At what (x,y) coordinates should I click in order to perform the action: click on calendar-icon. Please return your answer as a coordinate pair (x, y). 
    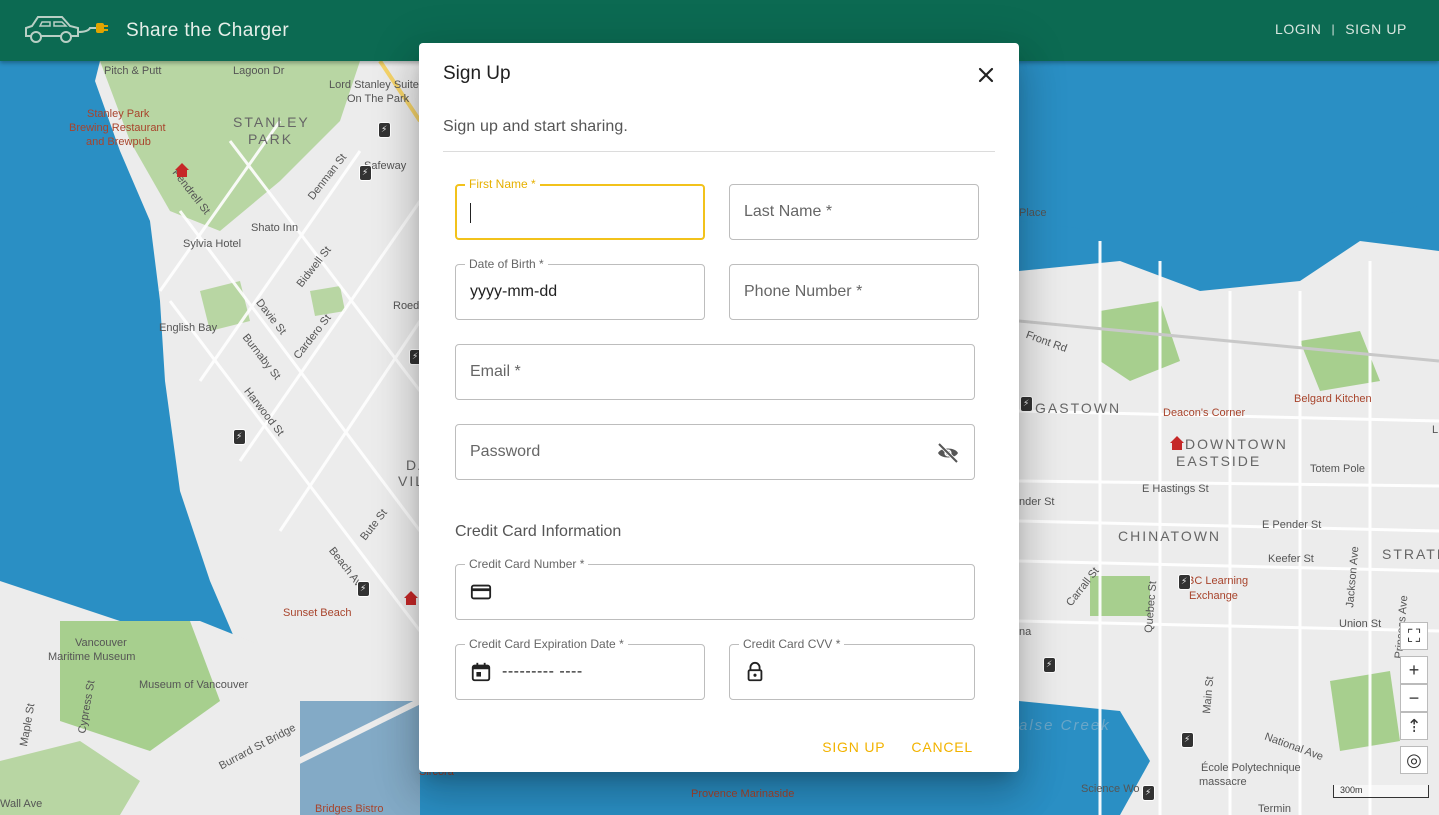
    Looking at the image, I should click on (481, 672).